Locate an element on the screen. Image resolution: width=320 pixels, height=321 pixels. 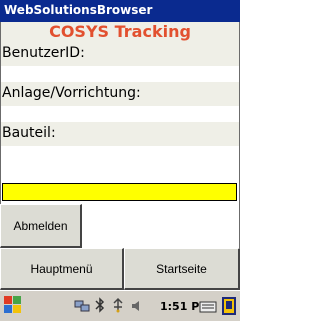
usb-icon is located at coordinates (118, 305).